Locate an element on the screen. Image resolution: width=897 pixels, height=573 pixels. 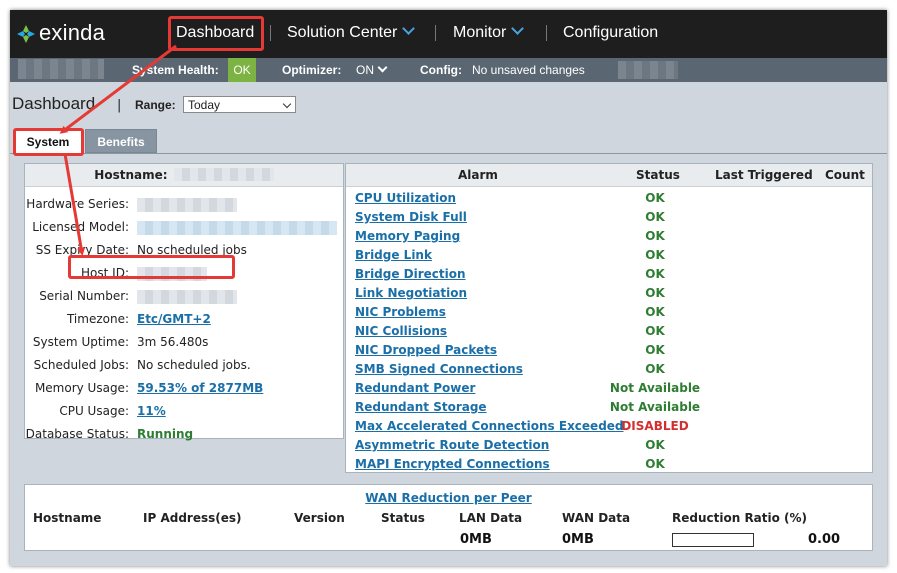
arrow-to-host-id is located at coordinates (74, 204).